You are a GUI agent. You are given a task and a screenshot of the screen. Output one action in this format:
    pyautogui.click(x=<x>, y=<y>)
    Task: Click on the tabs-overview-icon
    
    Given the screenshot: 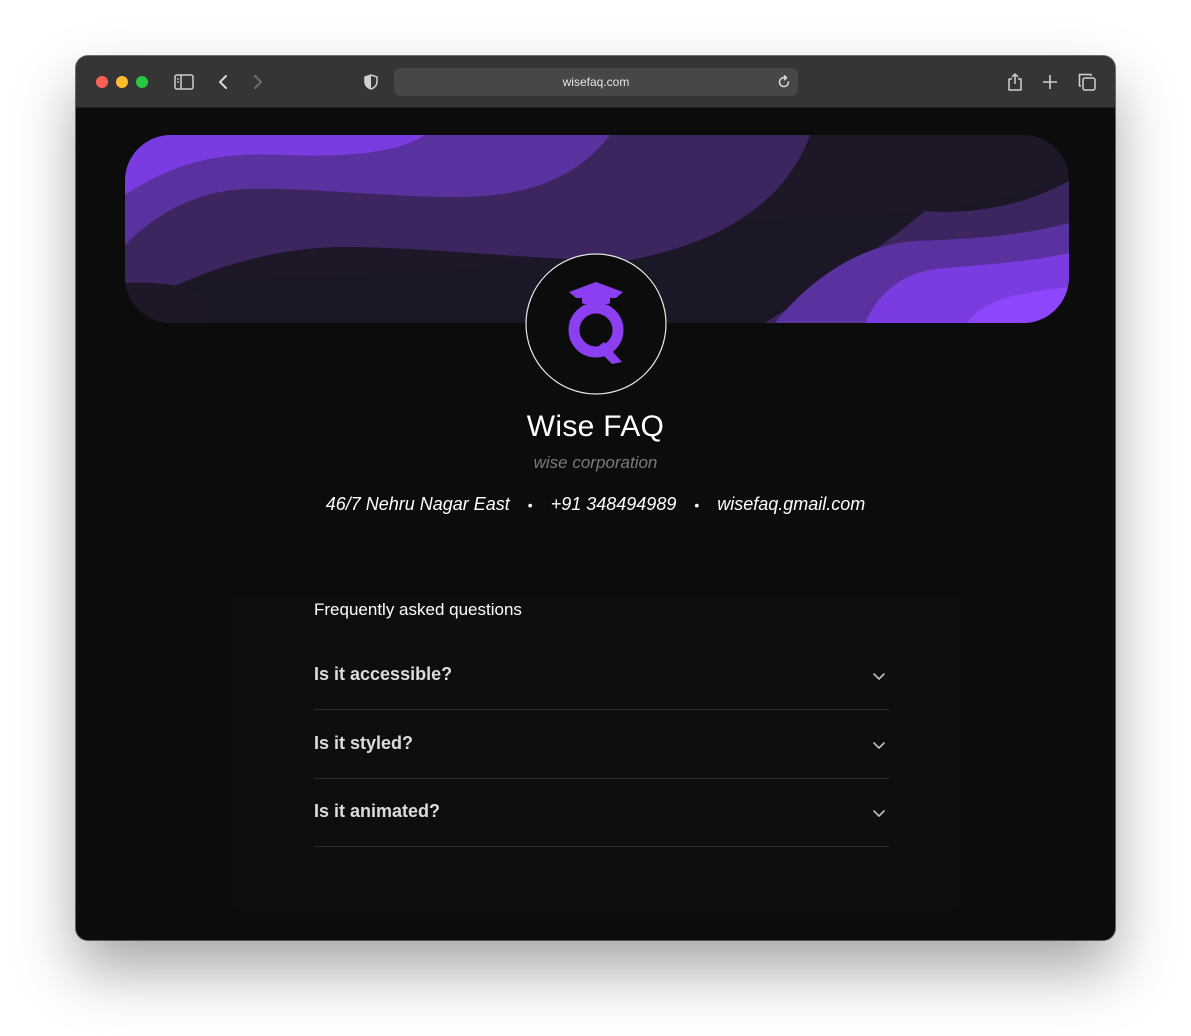 What is the action you would take?
    pyautogui.click(x=1087, y=82)
    